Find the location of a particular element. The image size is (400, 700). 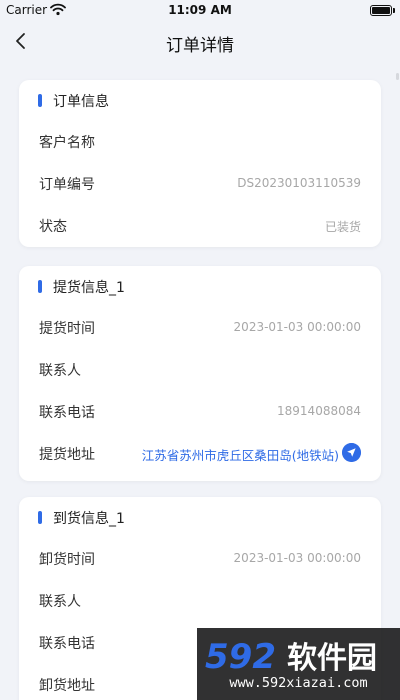

status-label: 状态 is located at coordinates (53, 227).